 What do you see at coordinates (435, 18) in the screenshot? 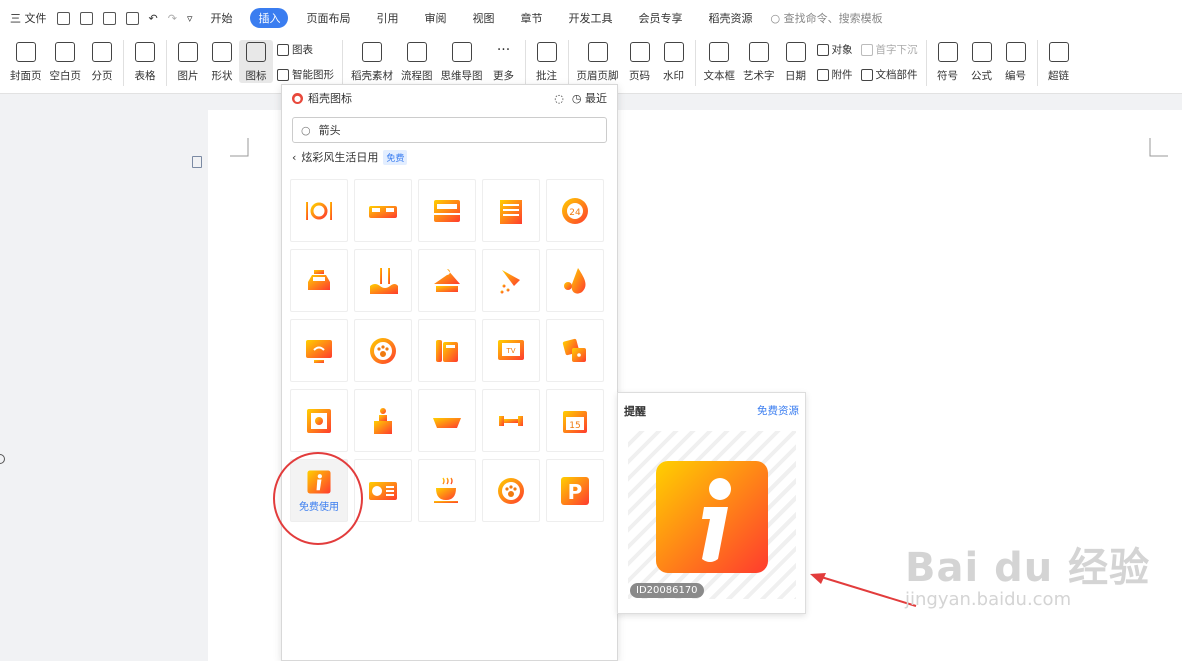
I see `tab-review: 审阅` at bounding box center [435, 18].